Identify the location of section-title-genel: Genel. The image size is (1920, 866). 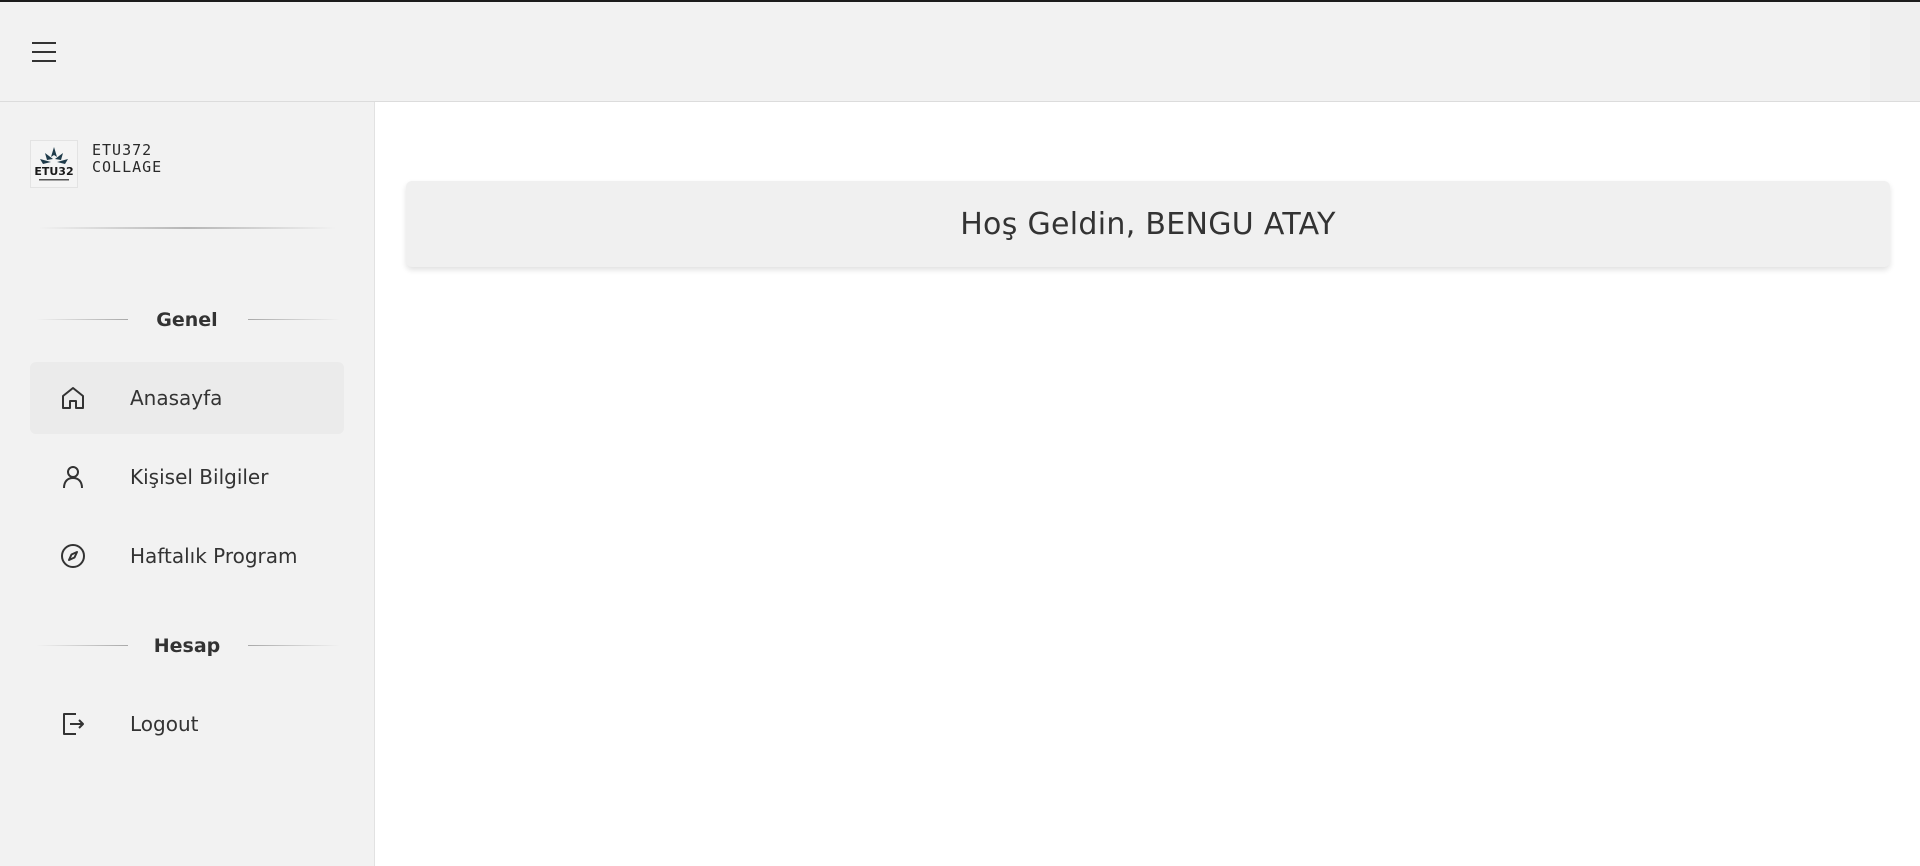
(187, 320).